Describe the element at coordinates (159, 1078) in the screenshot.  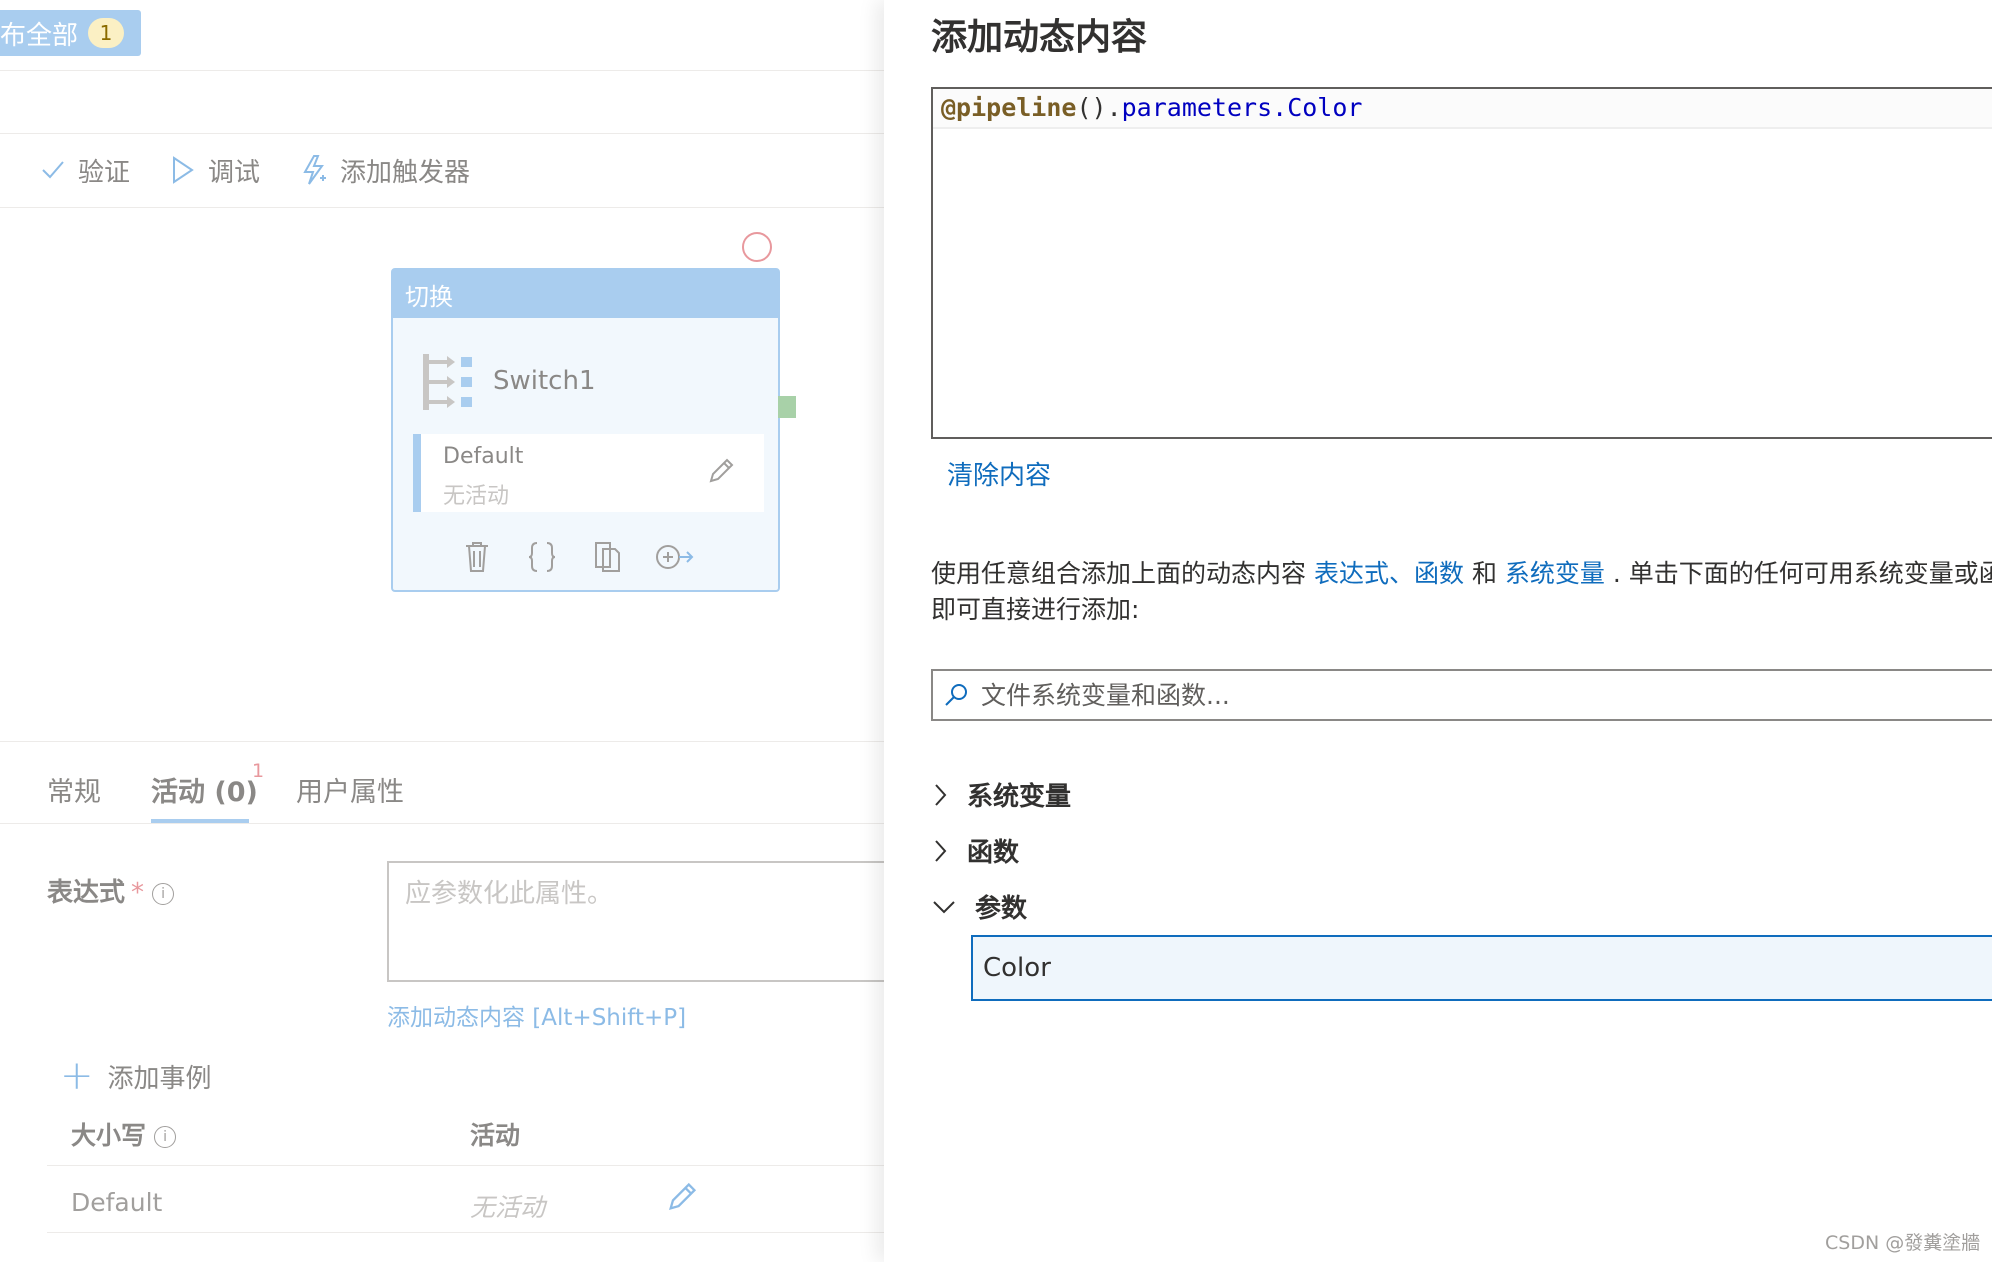
I see `add-case-label: 添加事例` at that location.